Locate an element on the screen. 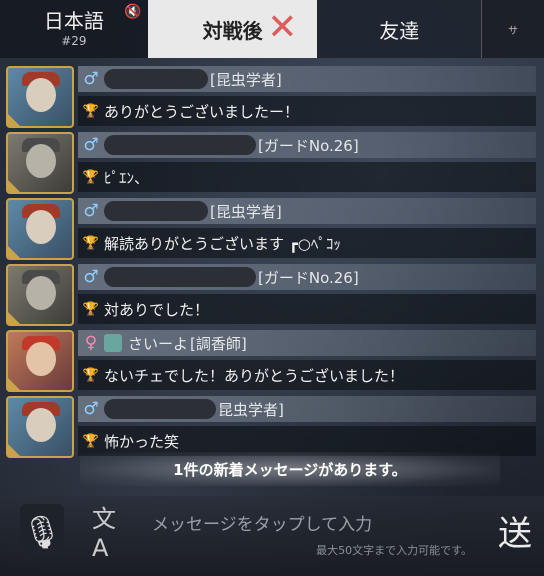 The image size is (544, 576). tab-friends: 友達 is located at coordinates (399, 29).